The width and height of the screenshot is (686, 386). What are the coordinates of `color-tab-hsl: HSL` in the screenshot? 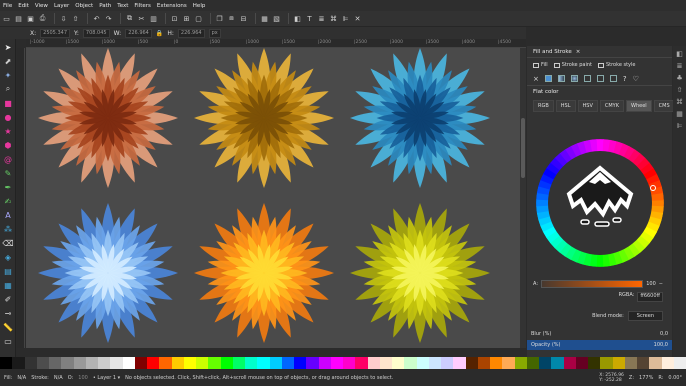 It's located at (565, 106).